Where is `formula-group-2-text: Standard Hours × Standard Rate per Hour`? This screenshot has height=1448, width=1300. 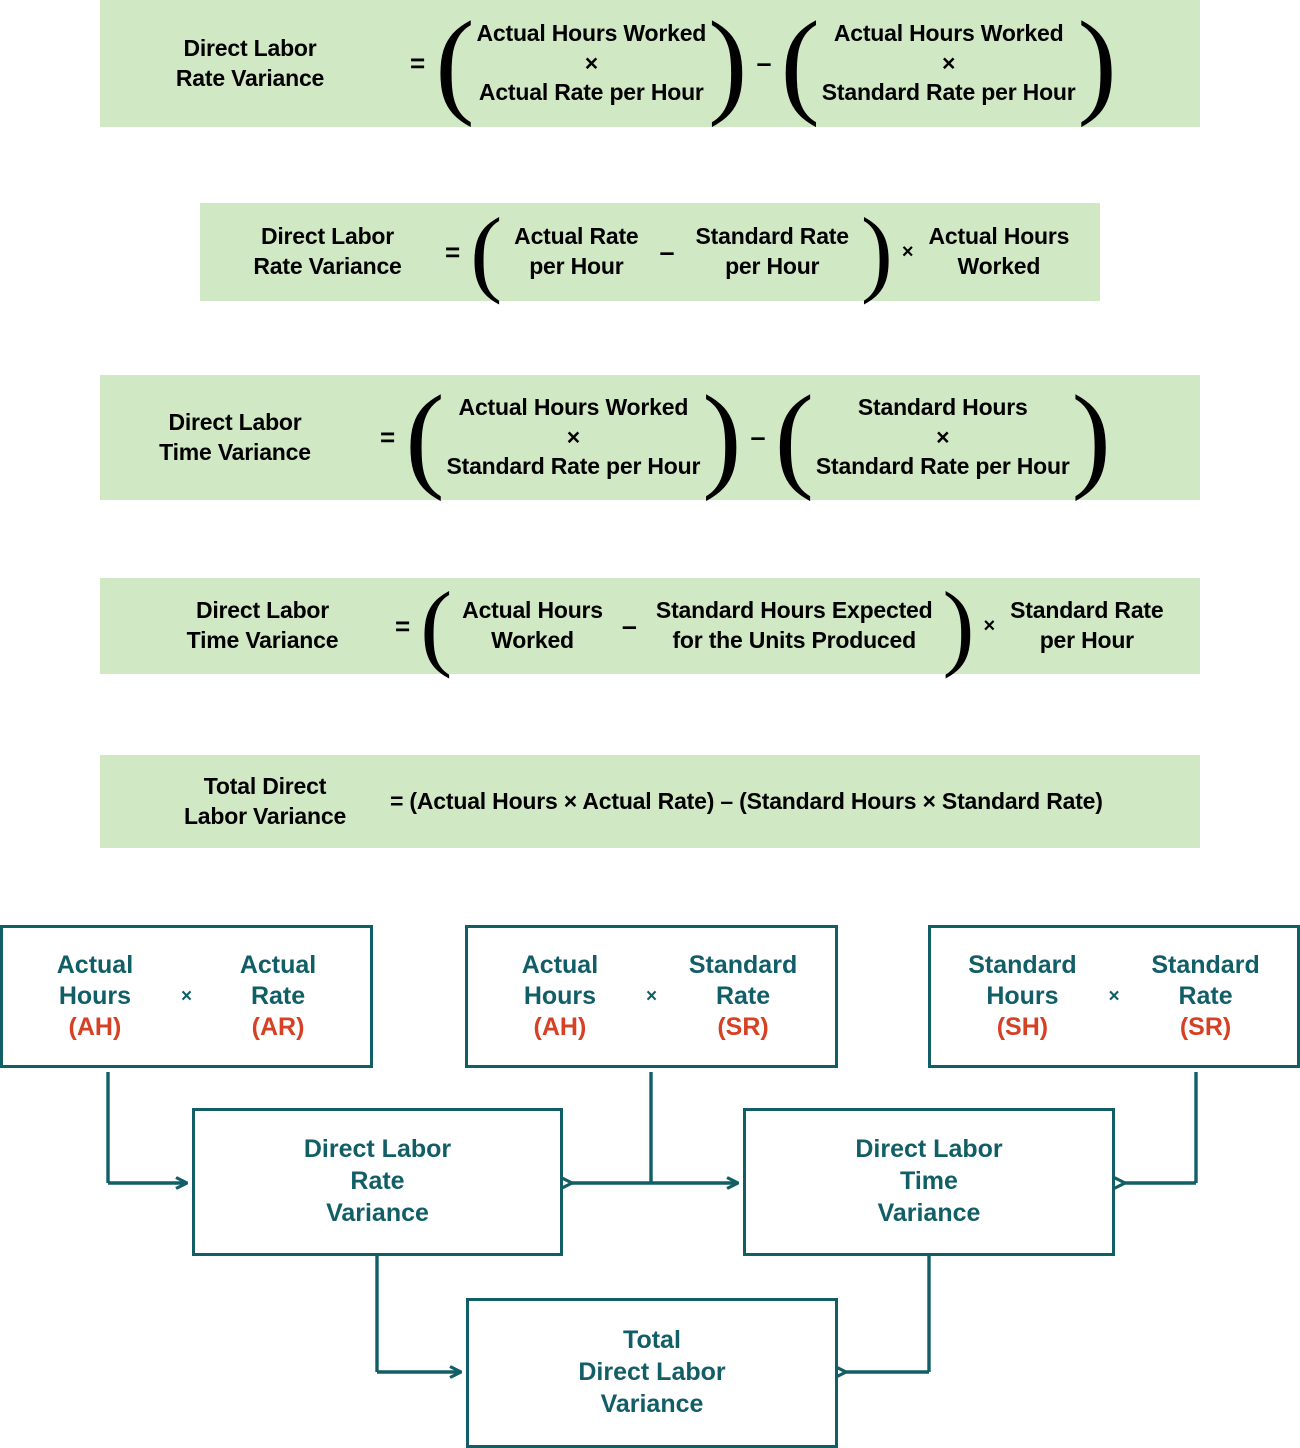
formula-group-2-text: Standard Hours × Standard Rate per Hour is located at coordinates (942, 436).